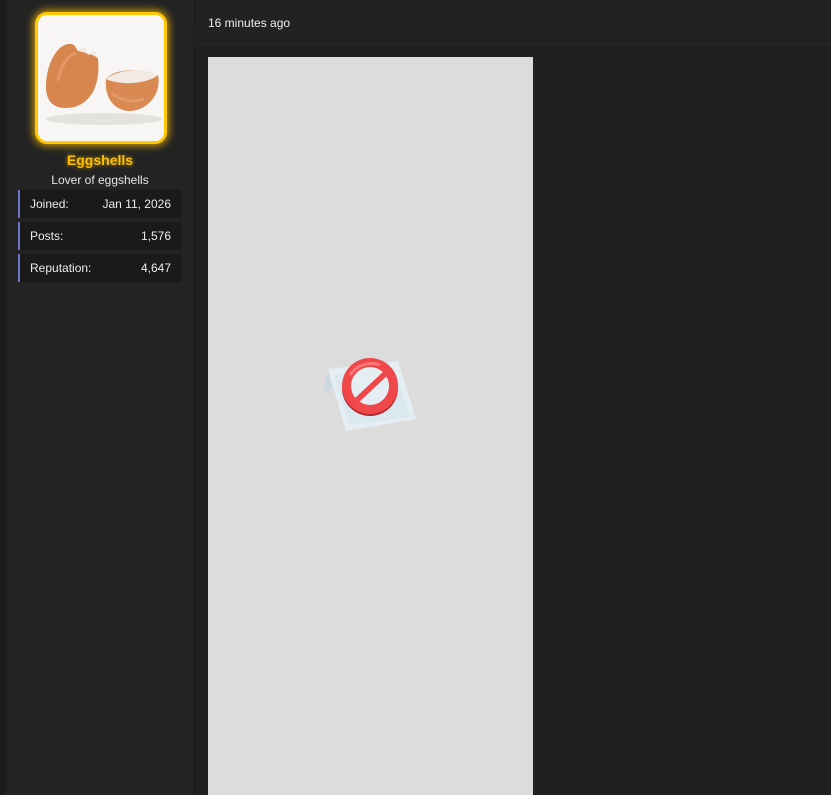  Describe the element at coordinates (49, 204) in the screenshot. I see `stat-label: Joined:` at that location.